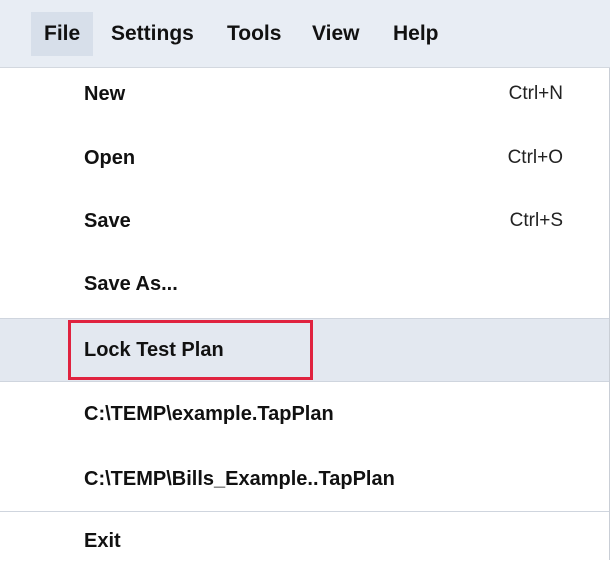 This screenshot has height=576, width=610. Describe the element at coordinates (304, 158) in the screenshot. I see `menu-item-open: Open Ctrl+O` at that location.